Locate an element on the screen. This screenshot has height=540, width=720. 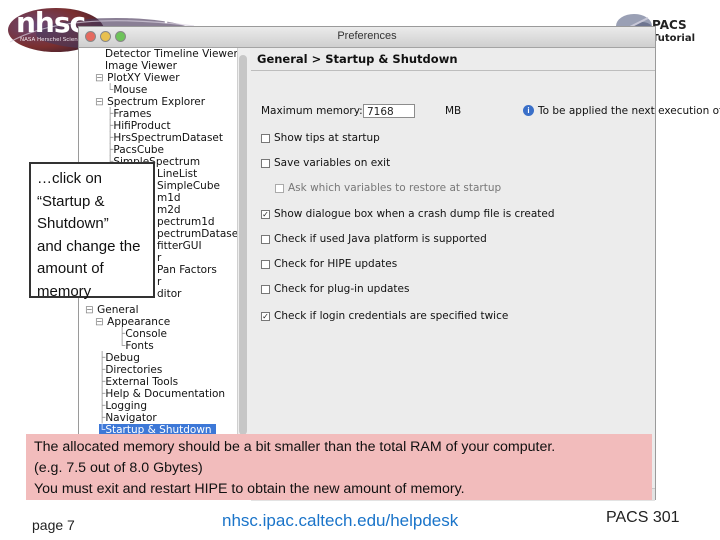
tree-label: pectrum1d is located at coordinates (186, 222).